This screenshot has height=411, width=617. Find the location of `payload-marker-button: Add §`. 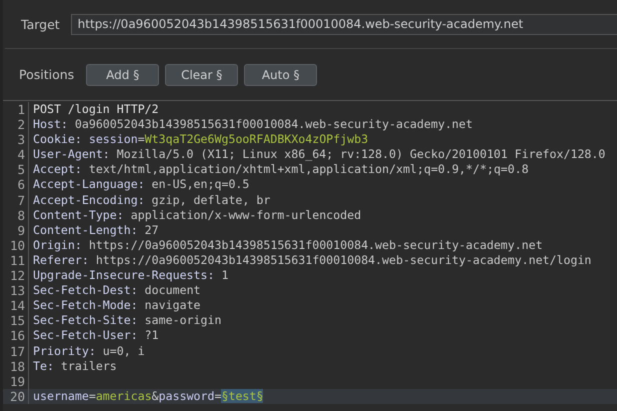

payload-marker-button: Add § is located at coordinates (123, 75).